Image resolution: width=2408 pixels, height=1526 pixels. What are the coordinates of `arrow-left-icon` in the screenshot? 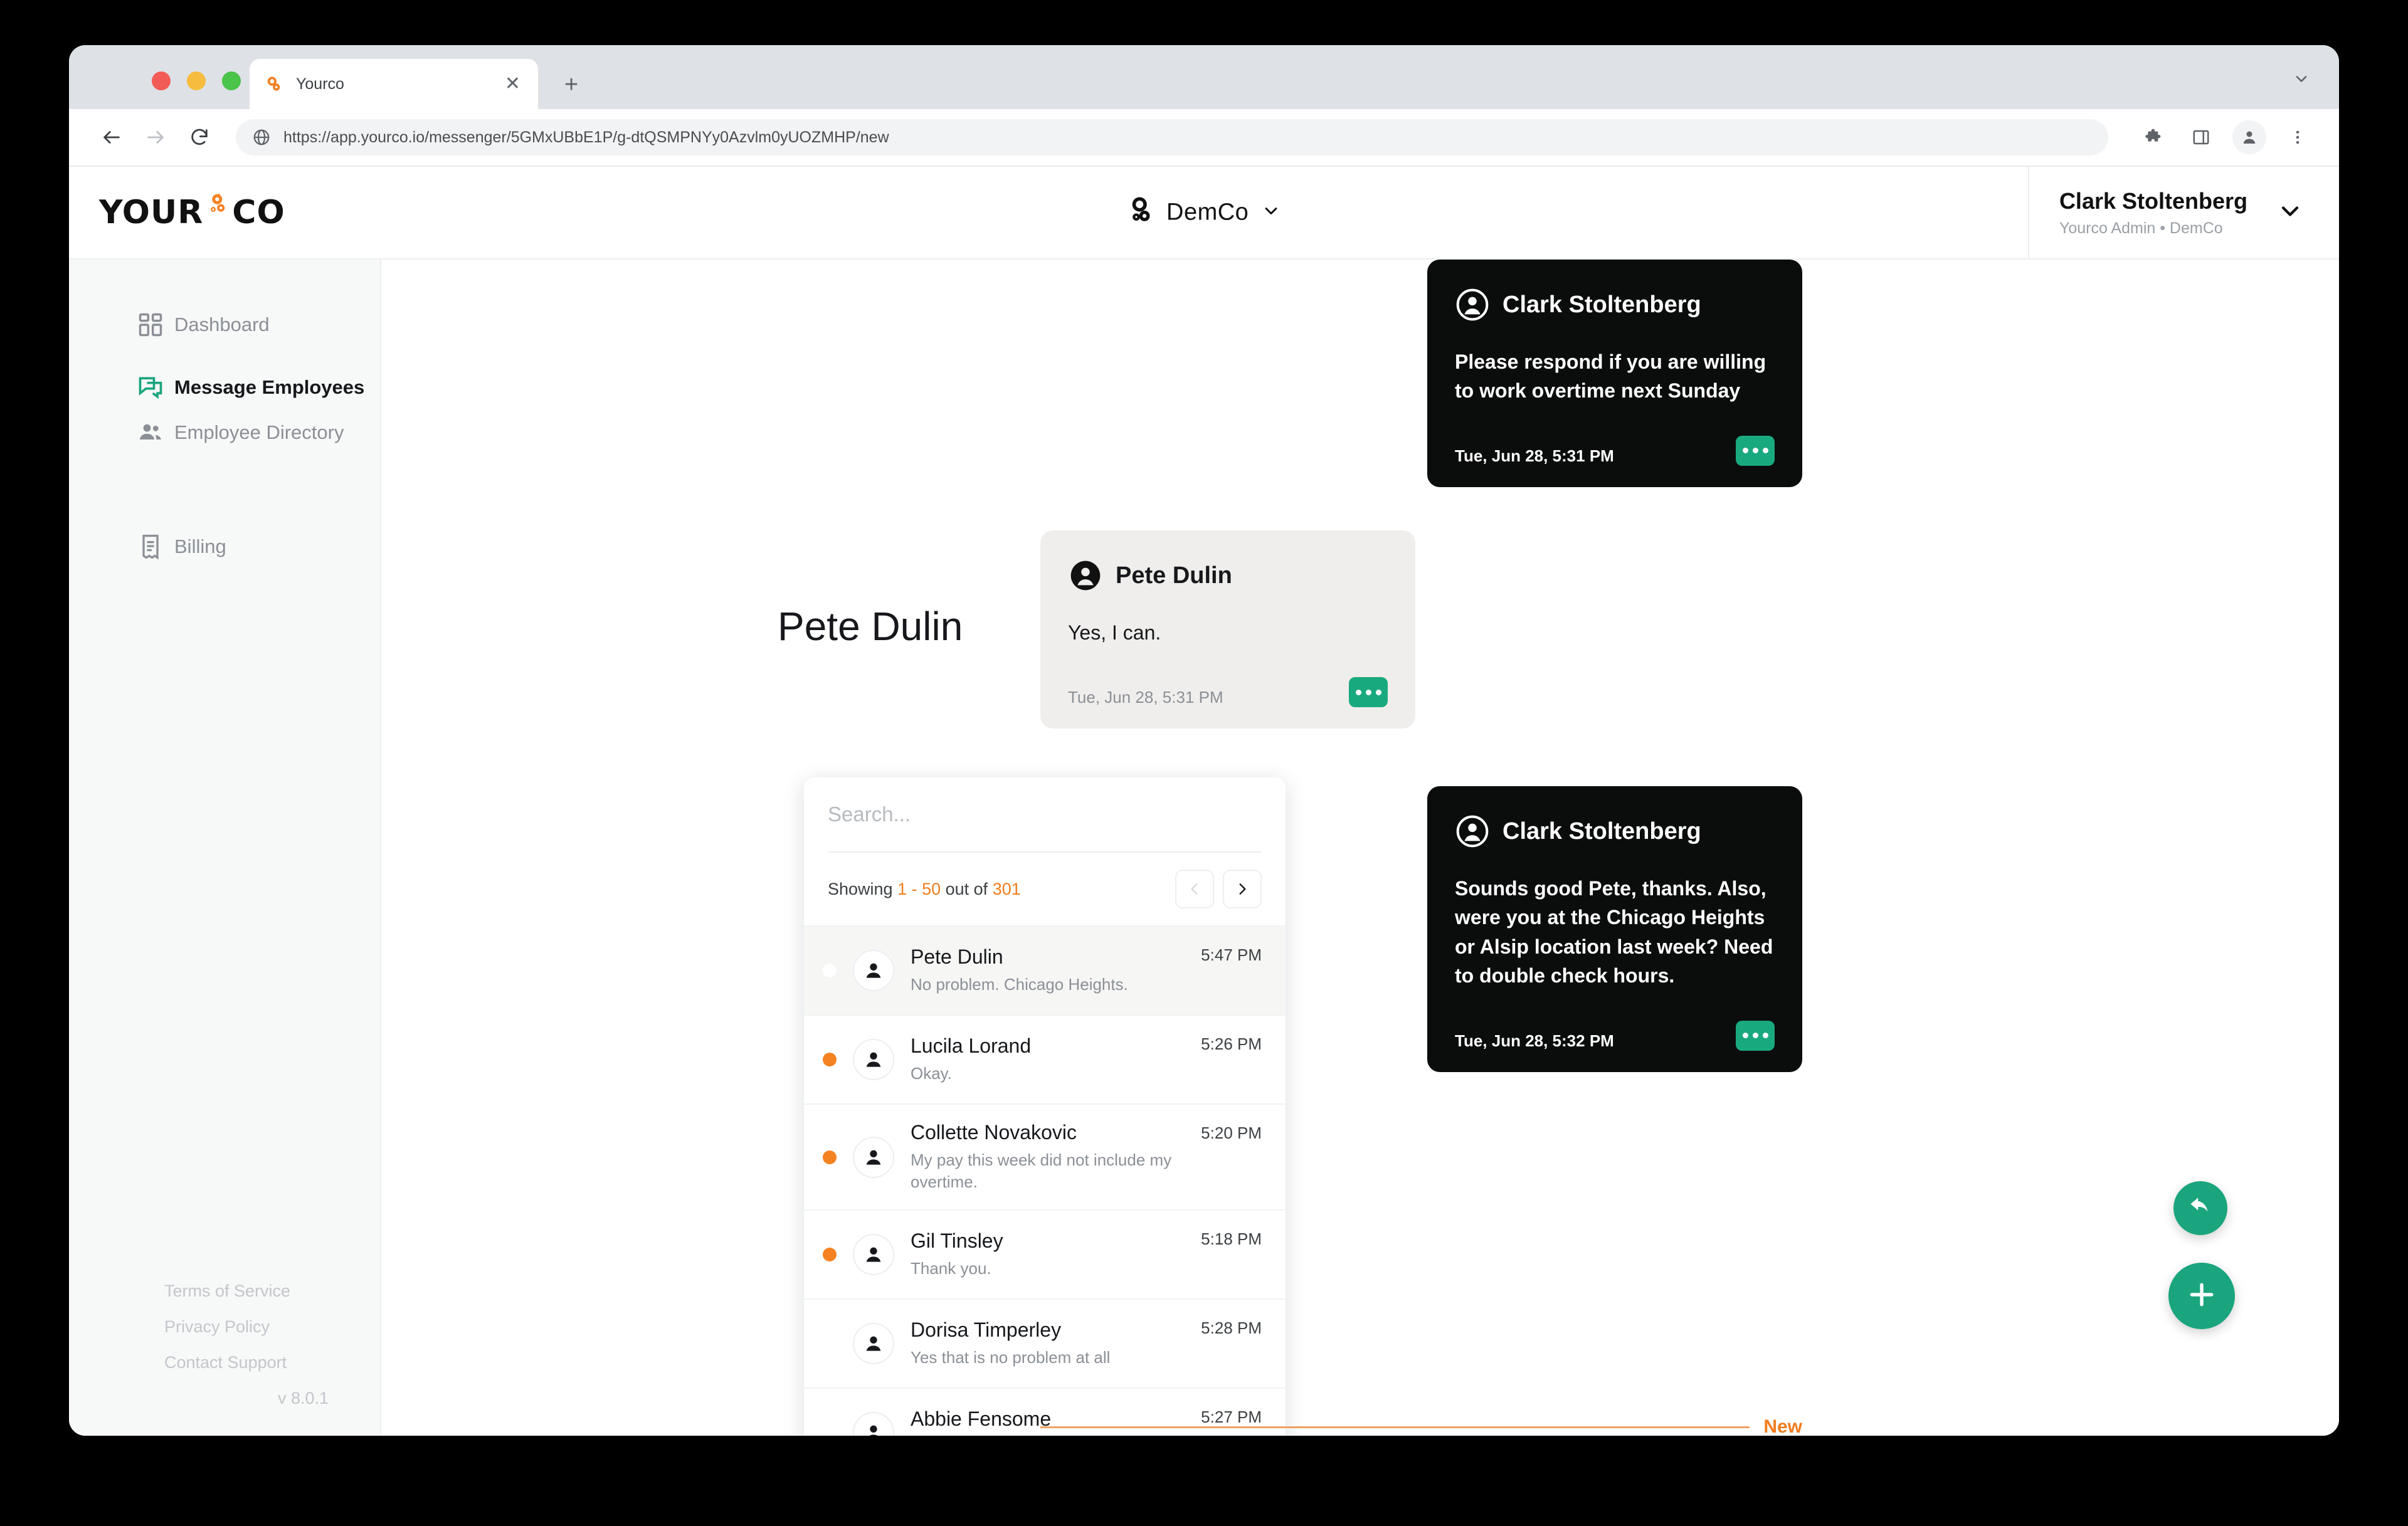 It's located at (111, 137).